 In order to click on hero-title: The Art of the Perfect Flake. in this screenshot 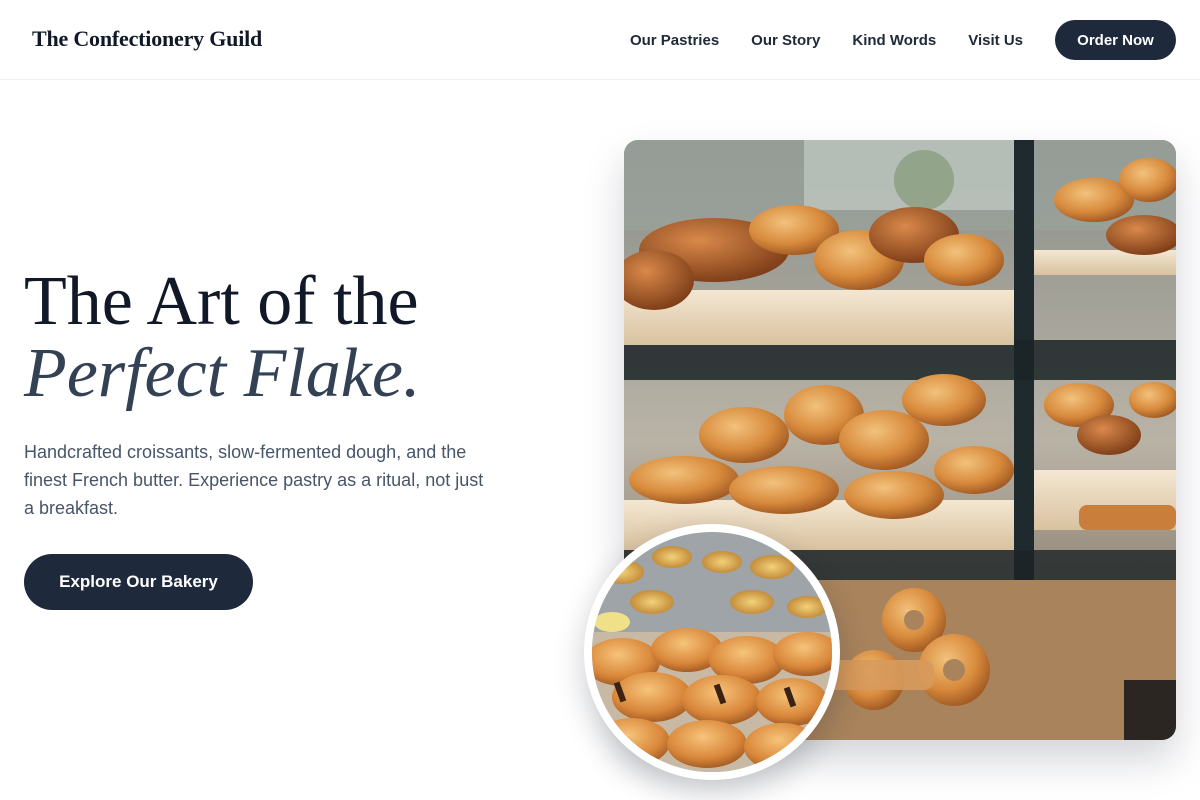, I will do `click(222, 338)`.